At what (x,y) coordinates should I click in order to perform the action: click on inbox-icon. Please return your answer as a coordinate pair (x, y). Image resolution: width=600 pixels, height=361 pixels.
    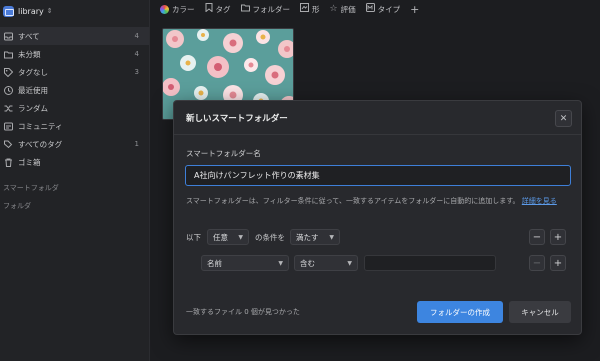
    Looking at the image, I should click on (8, 36).